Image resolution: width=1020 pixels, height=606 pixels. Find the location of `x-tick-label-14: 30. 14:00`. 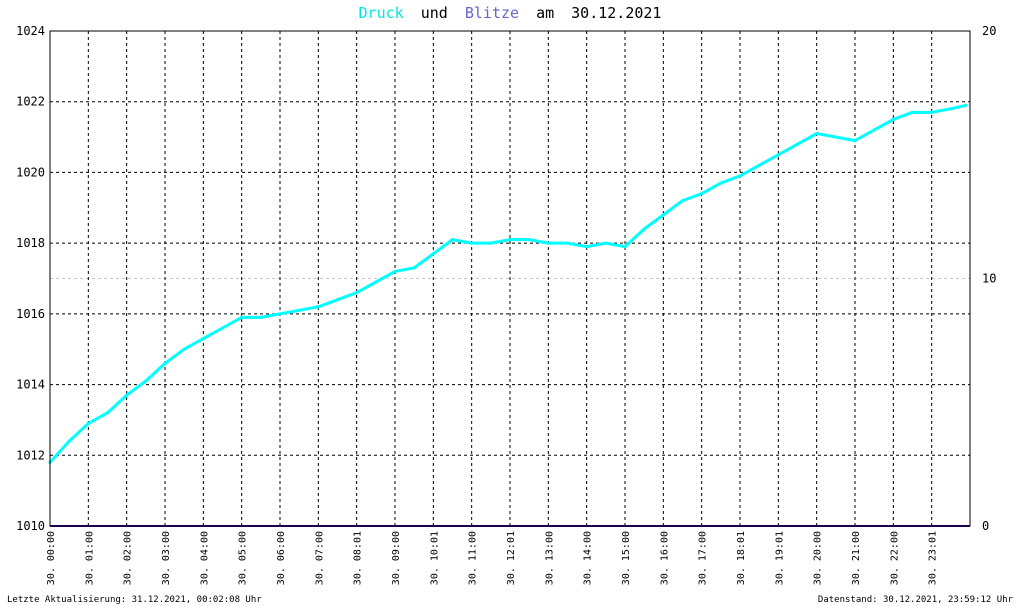

x-tick-label-14: 30. 14:00 is located at coordinates (588, 558).